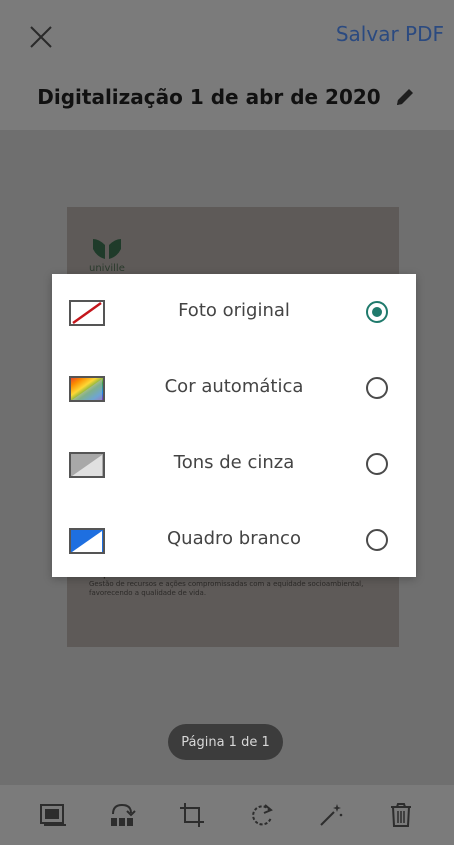  I want to click on pencil-icon, so click(405, 97).